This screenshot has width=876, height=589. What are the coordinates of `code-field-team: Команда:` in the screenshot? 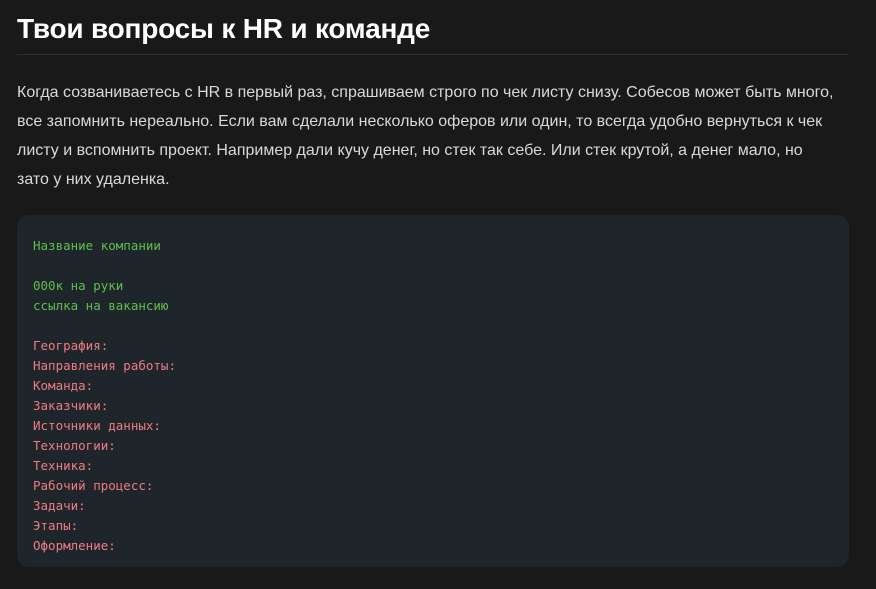 It's located at (63, 385).